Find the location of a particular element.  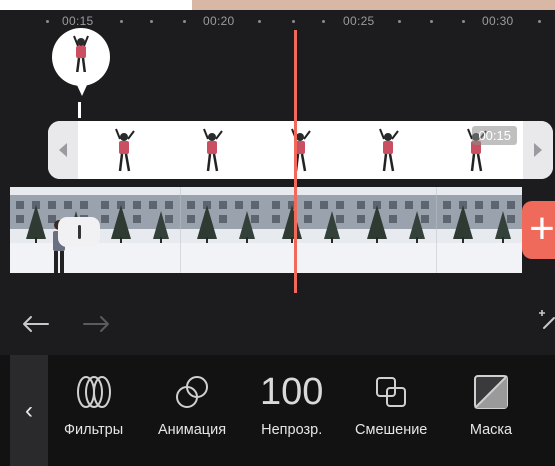

top-edge-tan is located at coordinates (373, 5).